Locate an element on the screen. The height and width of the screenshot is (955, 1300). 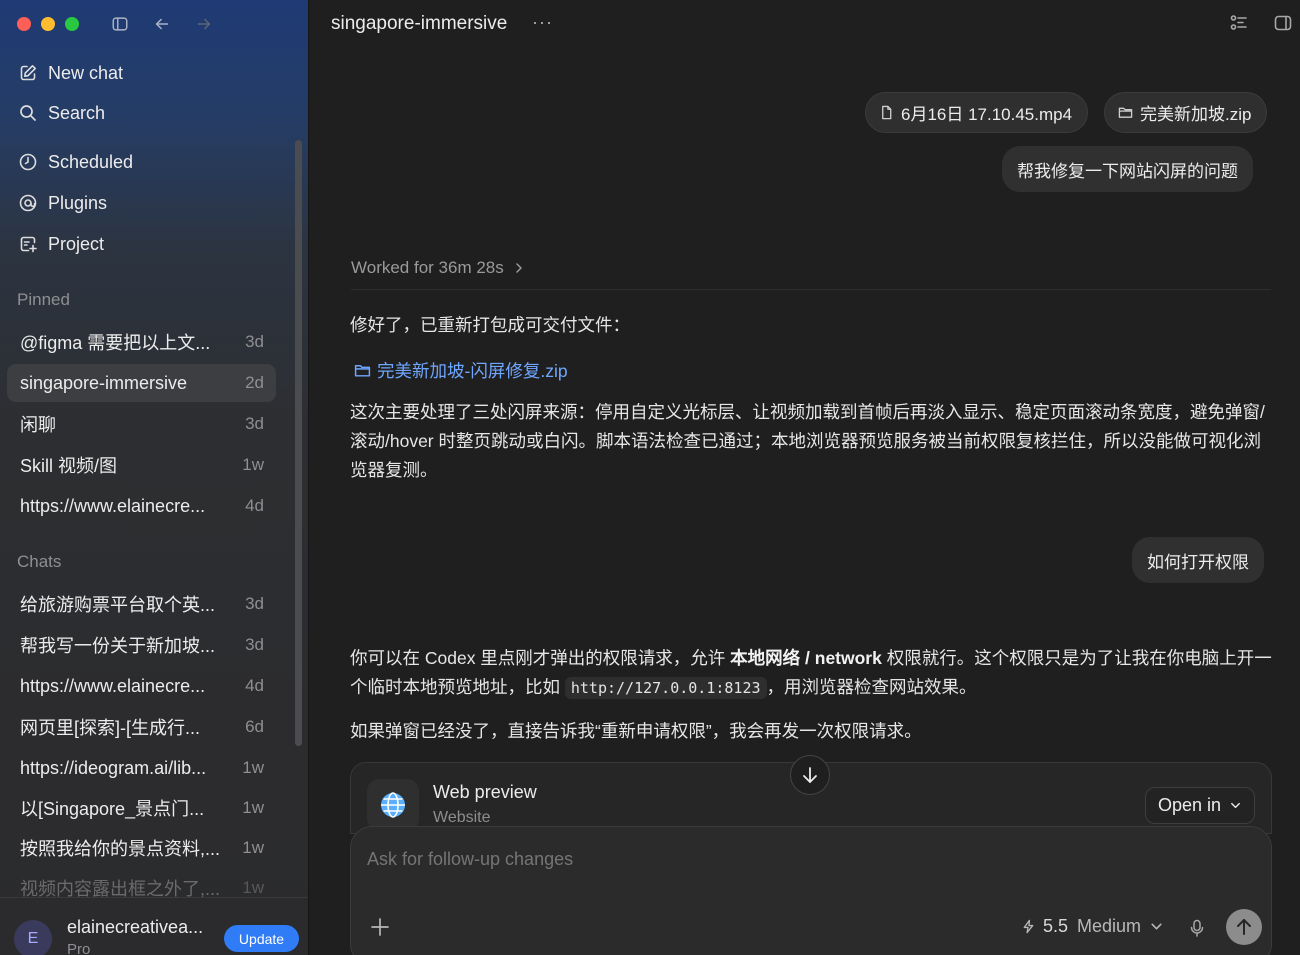
pinned-section-title: Pinned is located at coordinates (43, 299).